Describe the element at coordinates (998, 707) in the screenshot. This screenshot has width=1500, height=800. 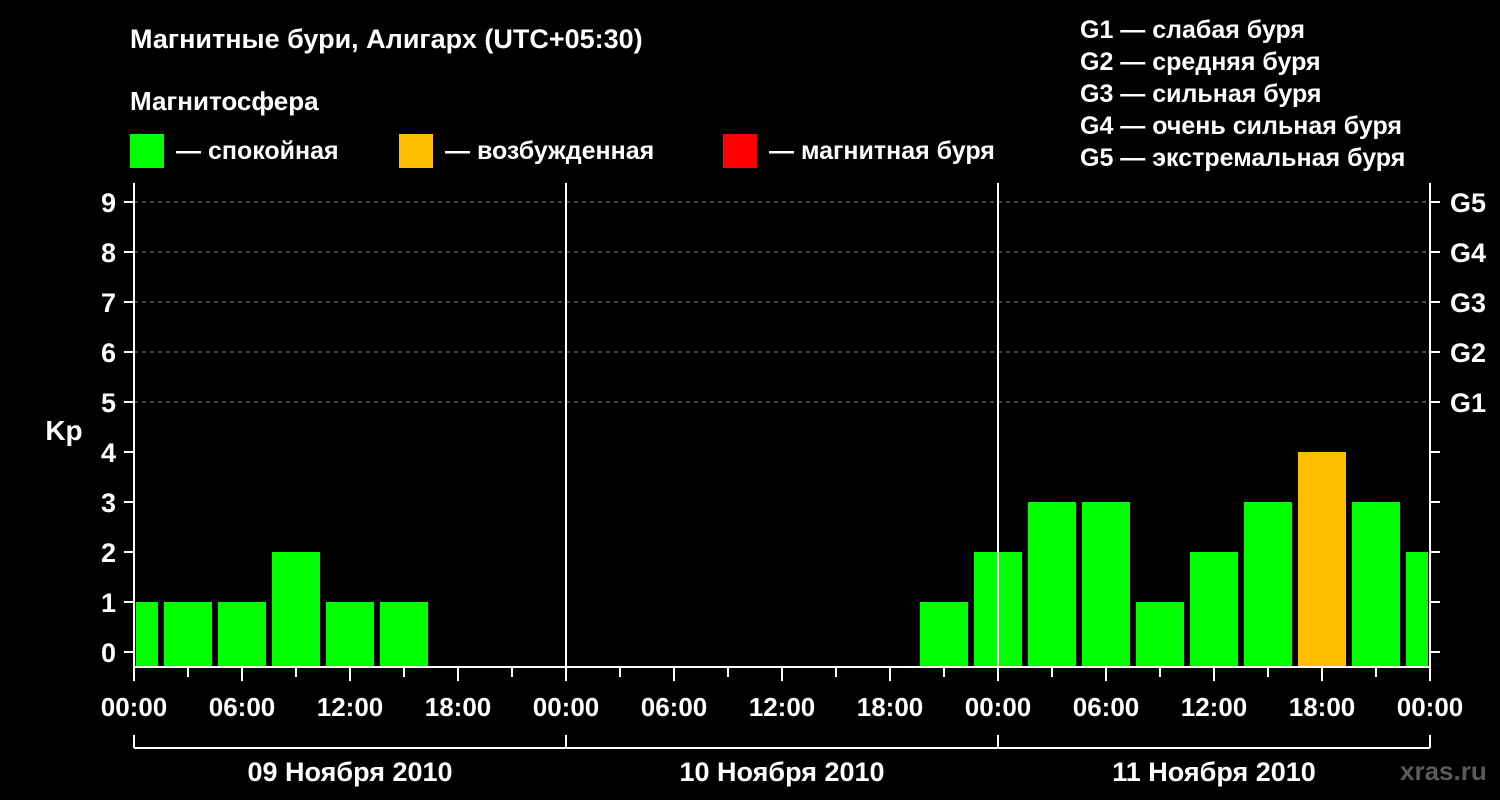
I see `x-tick-label-48: 00:00` at that location.